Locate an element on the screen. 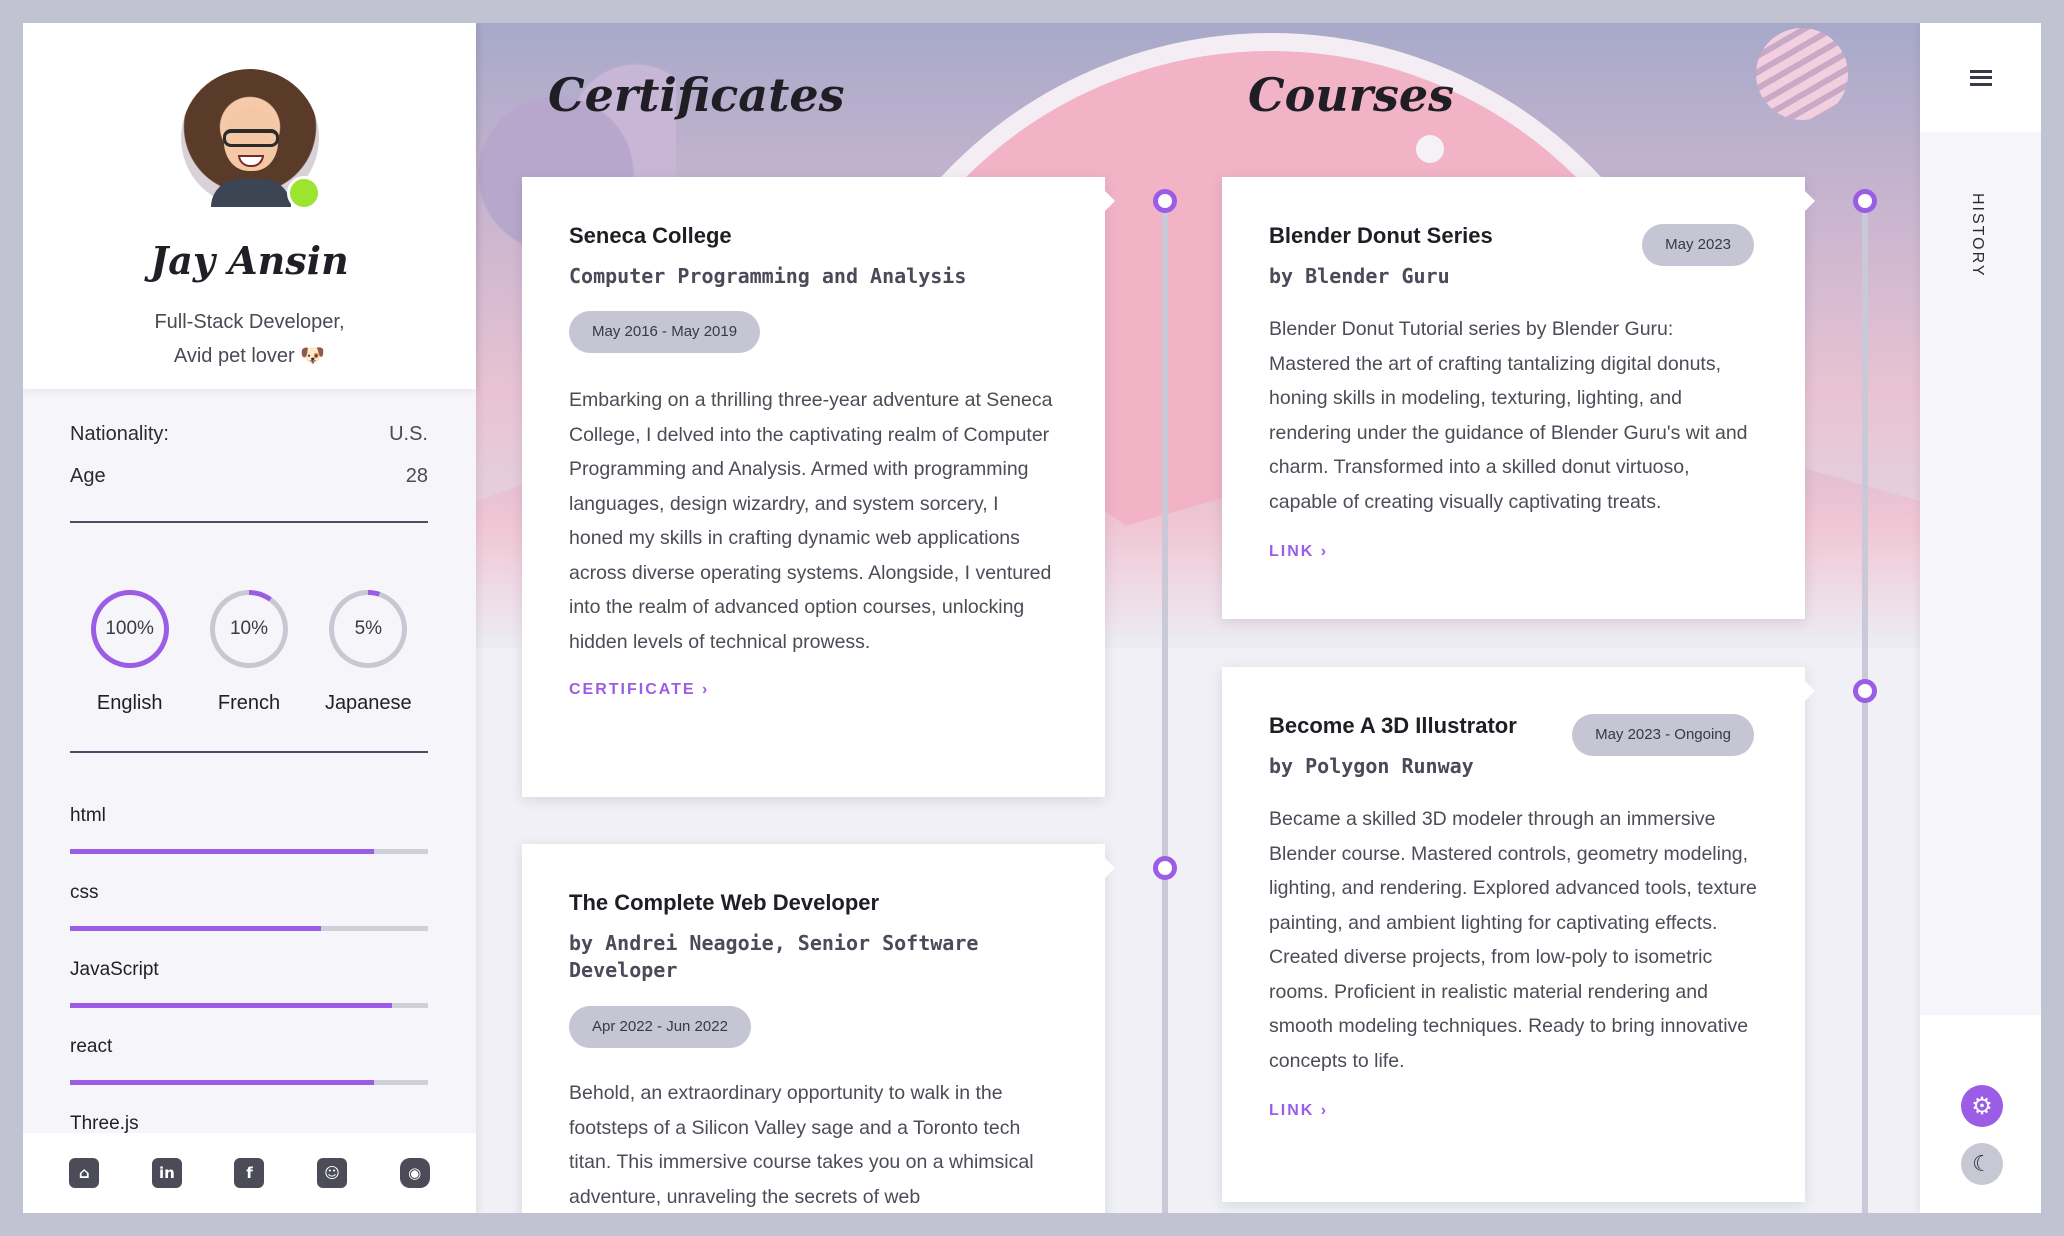 This screenshot has height=1236, width=2064. language-name: English is located at coordinates (129, 703).